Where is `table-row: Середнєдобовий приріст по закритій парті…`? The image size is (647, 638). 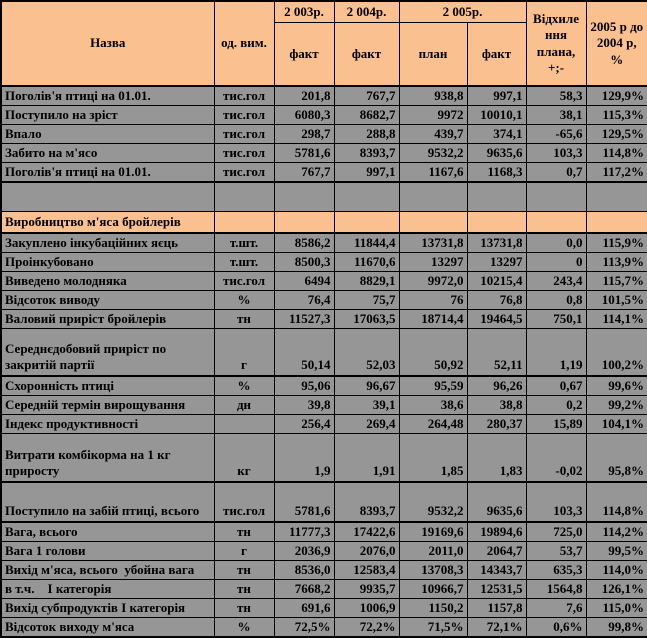
table-row: Середнєдобовий приріст по закритій парті… is located at coordinates (323, 352).